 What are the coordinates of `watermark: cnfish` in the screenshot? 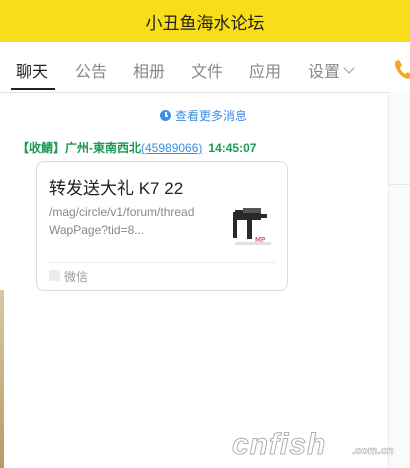 It's located at (279, 445).